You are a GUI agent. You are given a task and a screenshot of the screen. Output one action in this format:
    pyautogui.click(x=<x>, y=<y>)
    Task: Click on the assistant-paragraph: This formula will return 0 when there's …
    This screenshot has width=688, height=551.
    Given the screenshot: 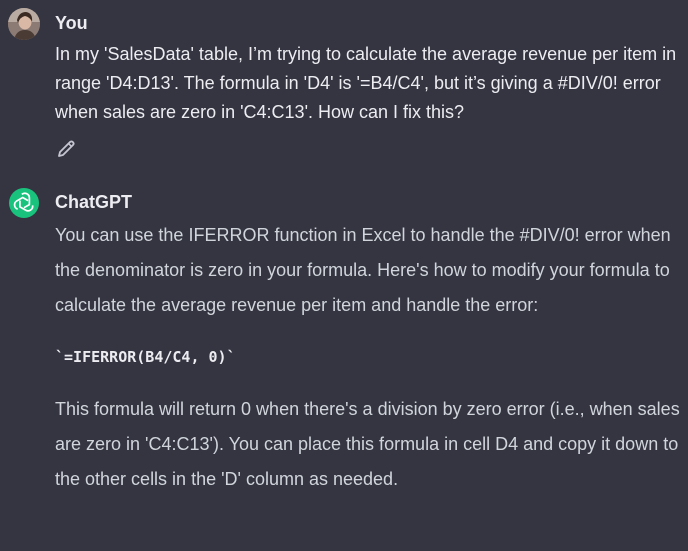 What is the action you would take?
    pyautogui.click(x=367, y=444)
    